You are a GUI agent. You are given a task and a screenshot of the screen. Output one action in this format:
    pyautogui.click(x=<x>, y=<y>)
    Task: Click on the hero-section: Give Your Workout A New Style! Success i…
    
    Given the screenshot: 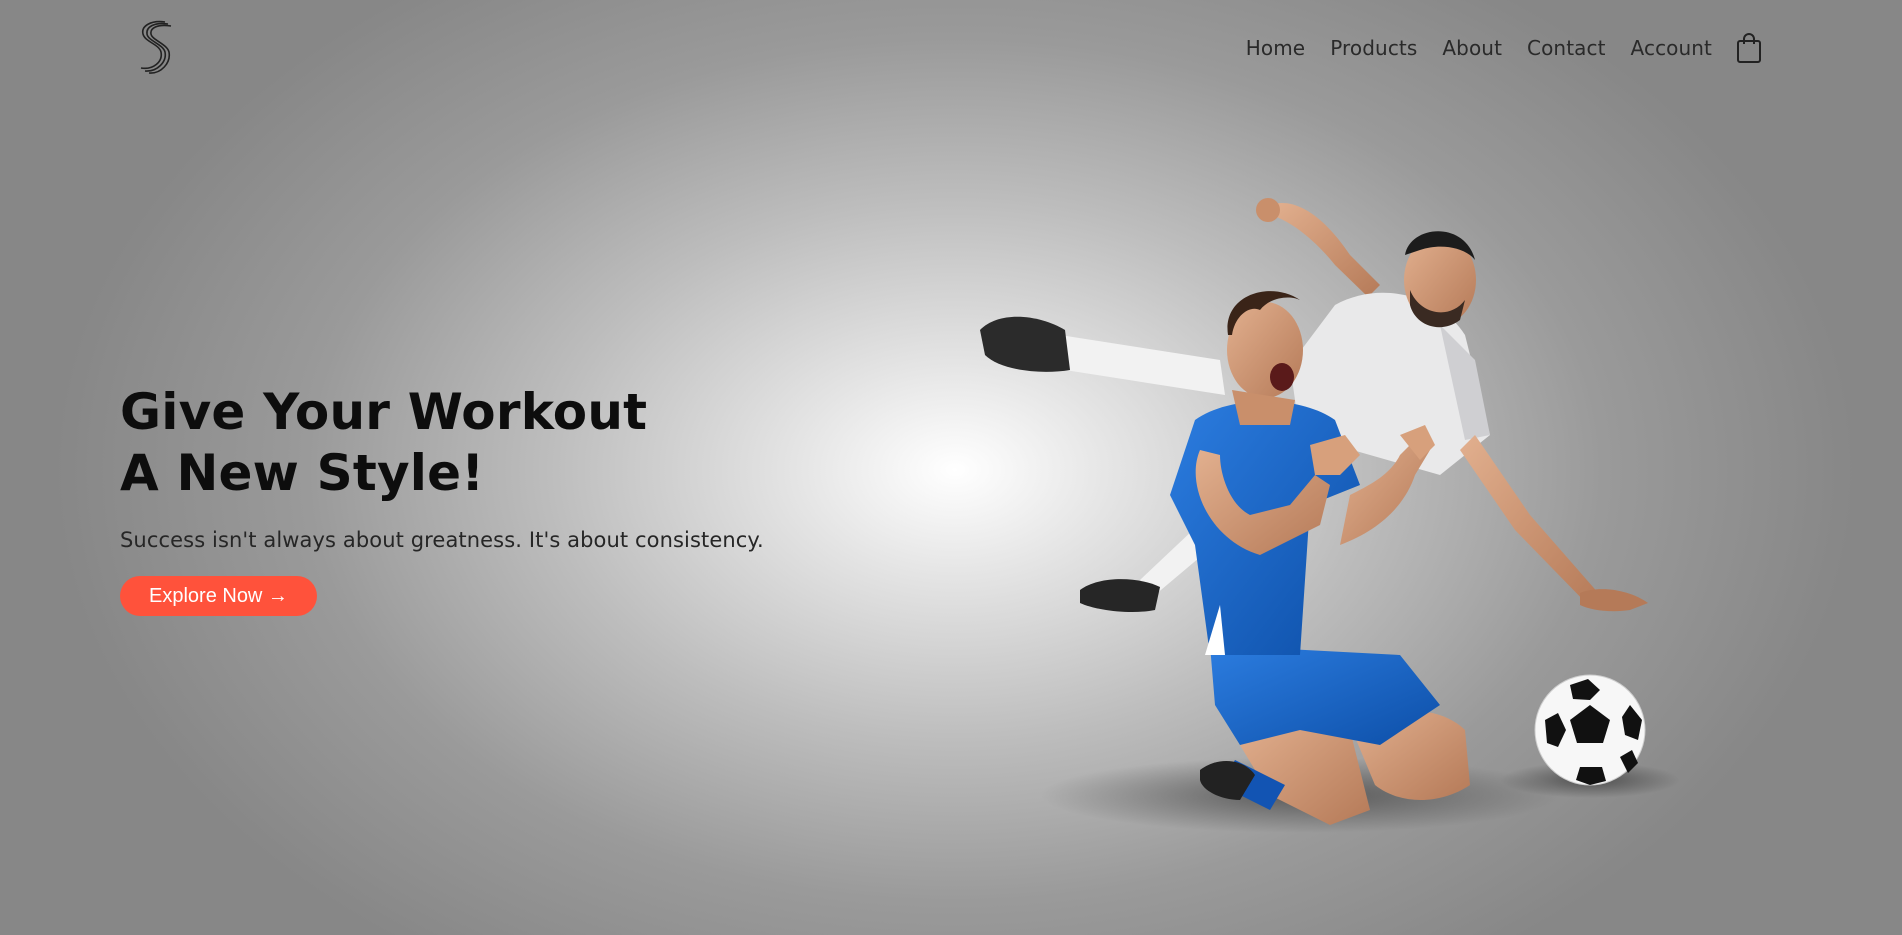 What is the action you would take?
    pyautogui.click(x=480, y=499)
    